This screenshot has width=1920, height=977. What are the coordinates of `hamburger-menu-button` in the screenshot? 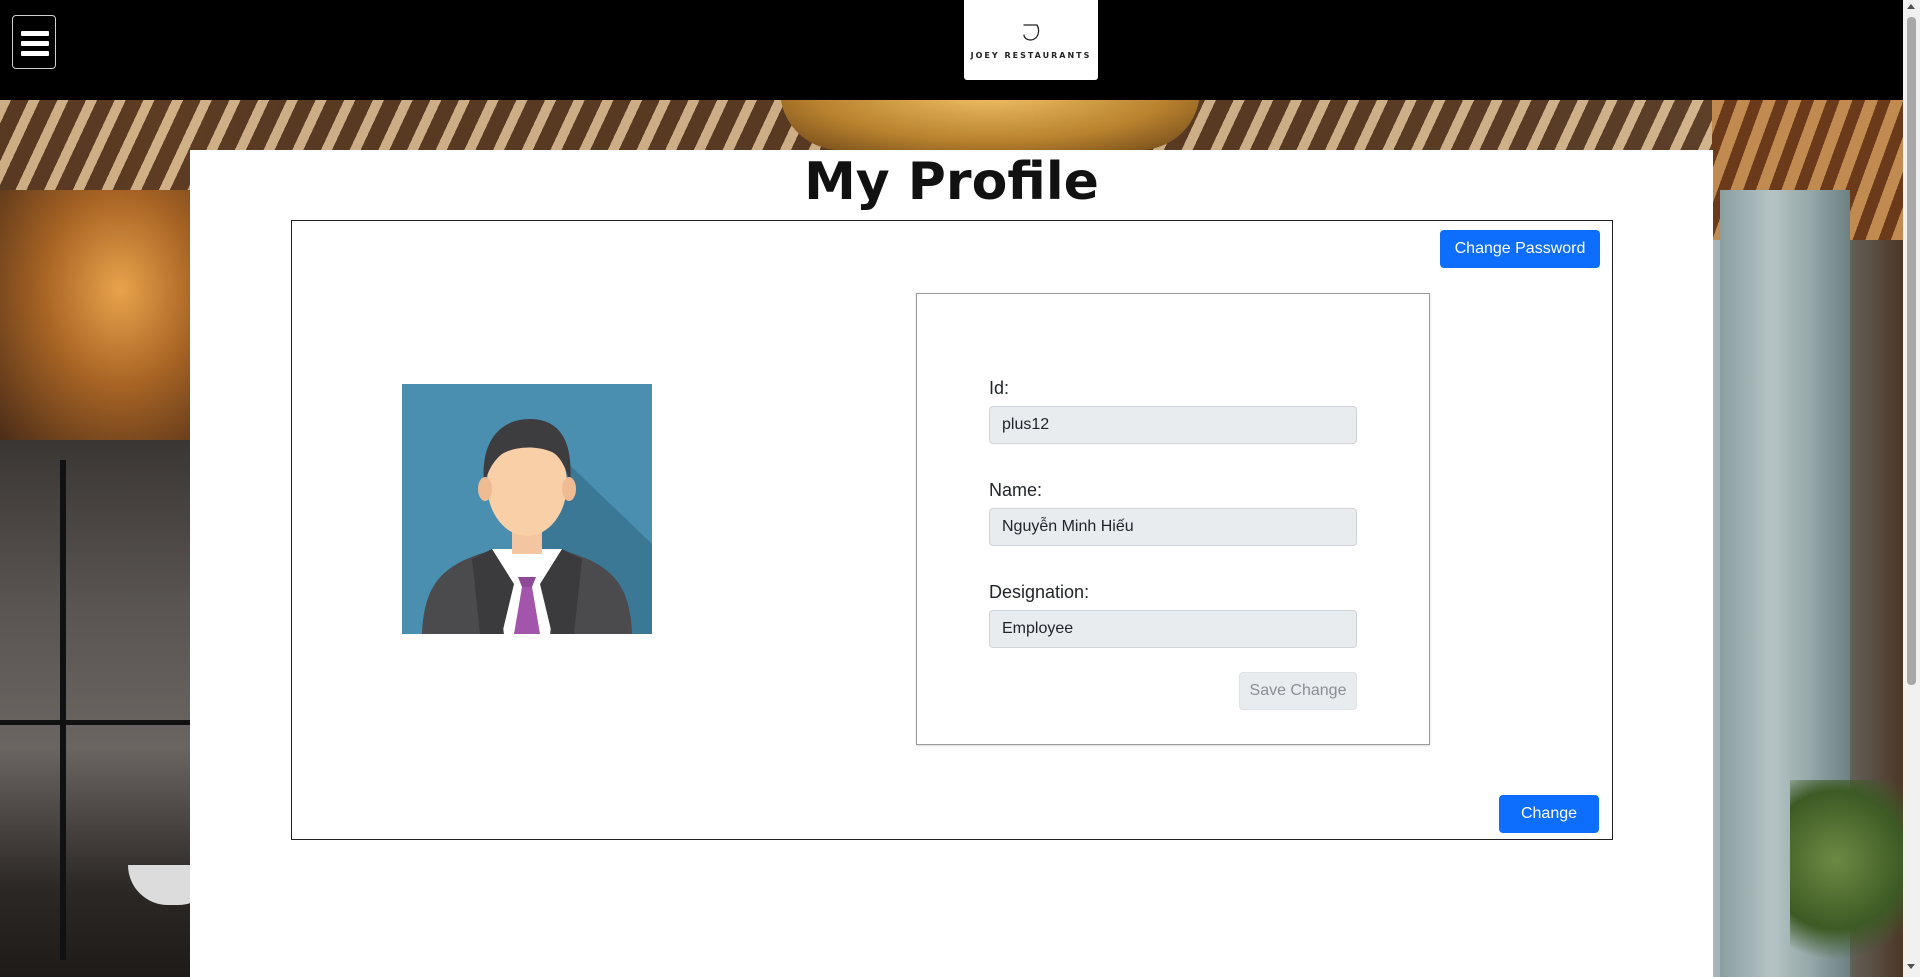 It's located at (34, 42).